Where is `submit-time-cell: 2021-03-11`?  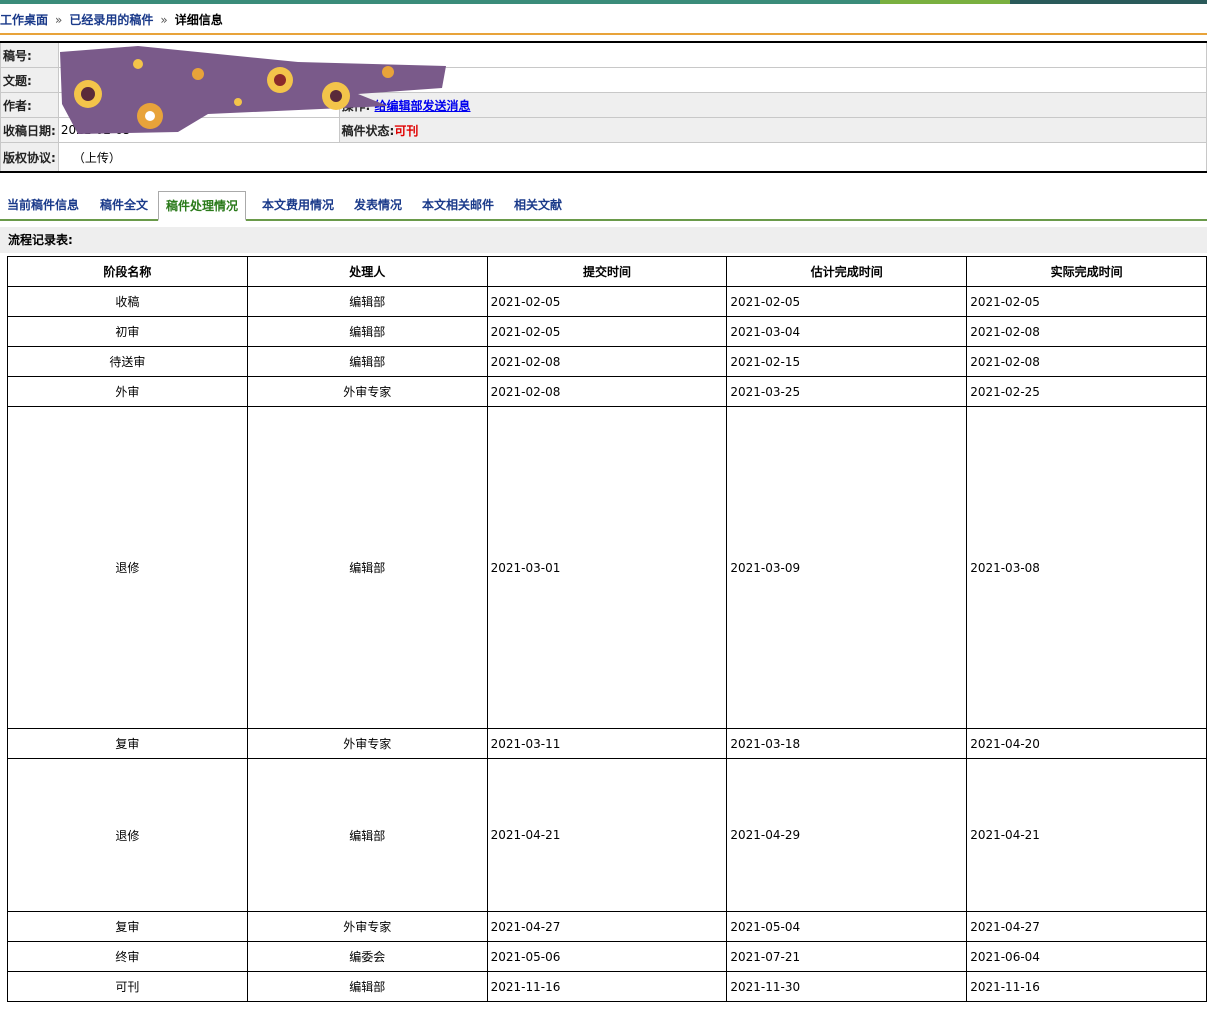
submit-time-cell: 2021-03-11 is located at coordinates (607, 743).